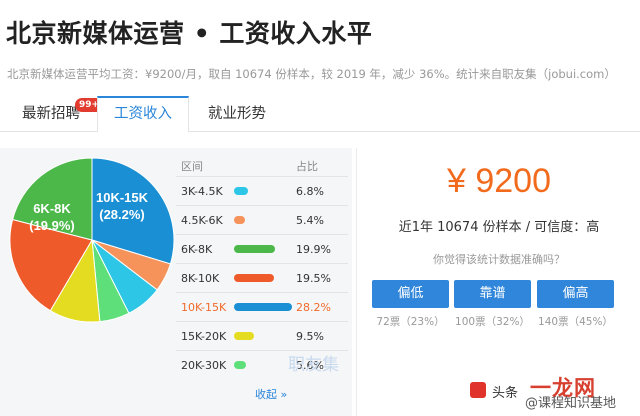  Describe the element at coordinates (192, 166) in the screenshot. I see `header-range: 区间` at that location.